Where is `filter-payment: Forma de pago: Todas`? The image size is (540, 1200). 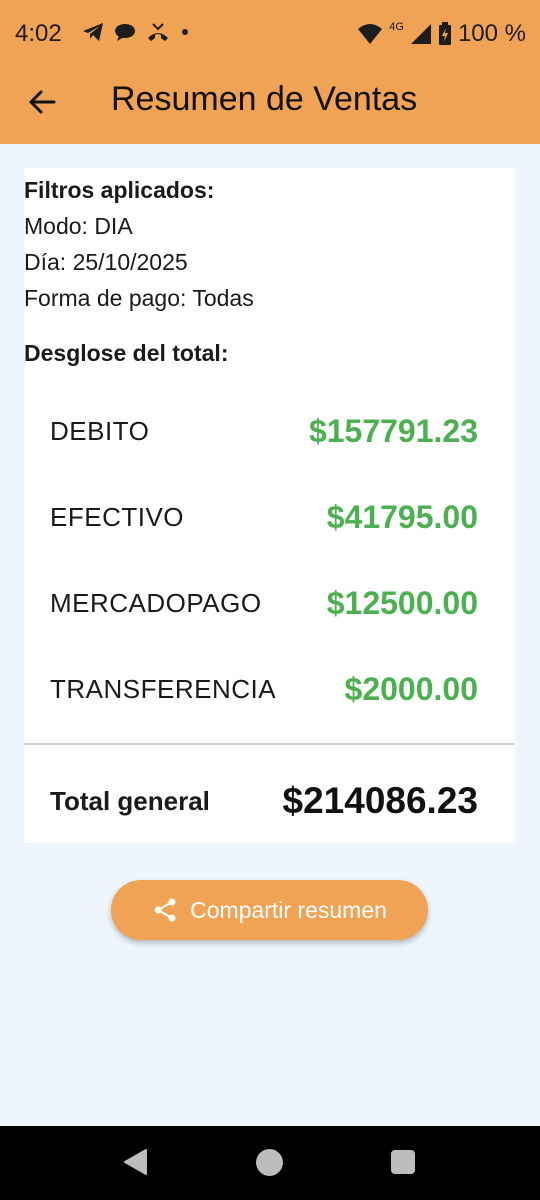 filter-payment: Forma de pago: Todas is located at coordinates (139, 298).